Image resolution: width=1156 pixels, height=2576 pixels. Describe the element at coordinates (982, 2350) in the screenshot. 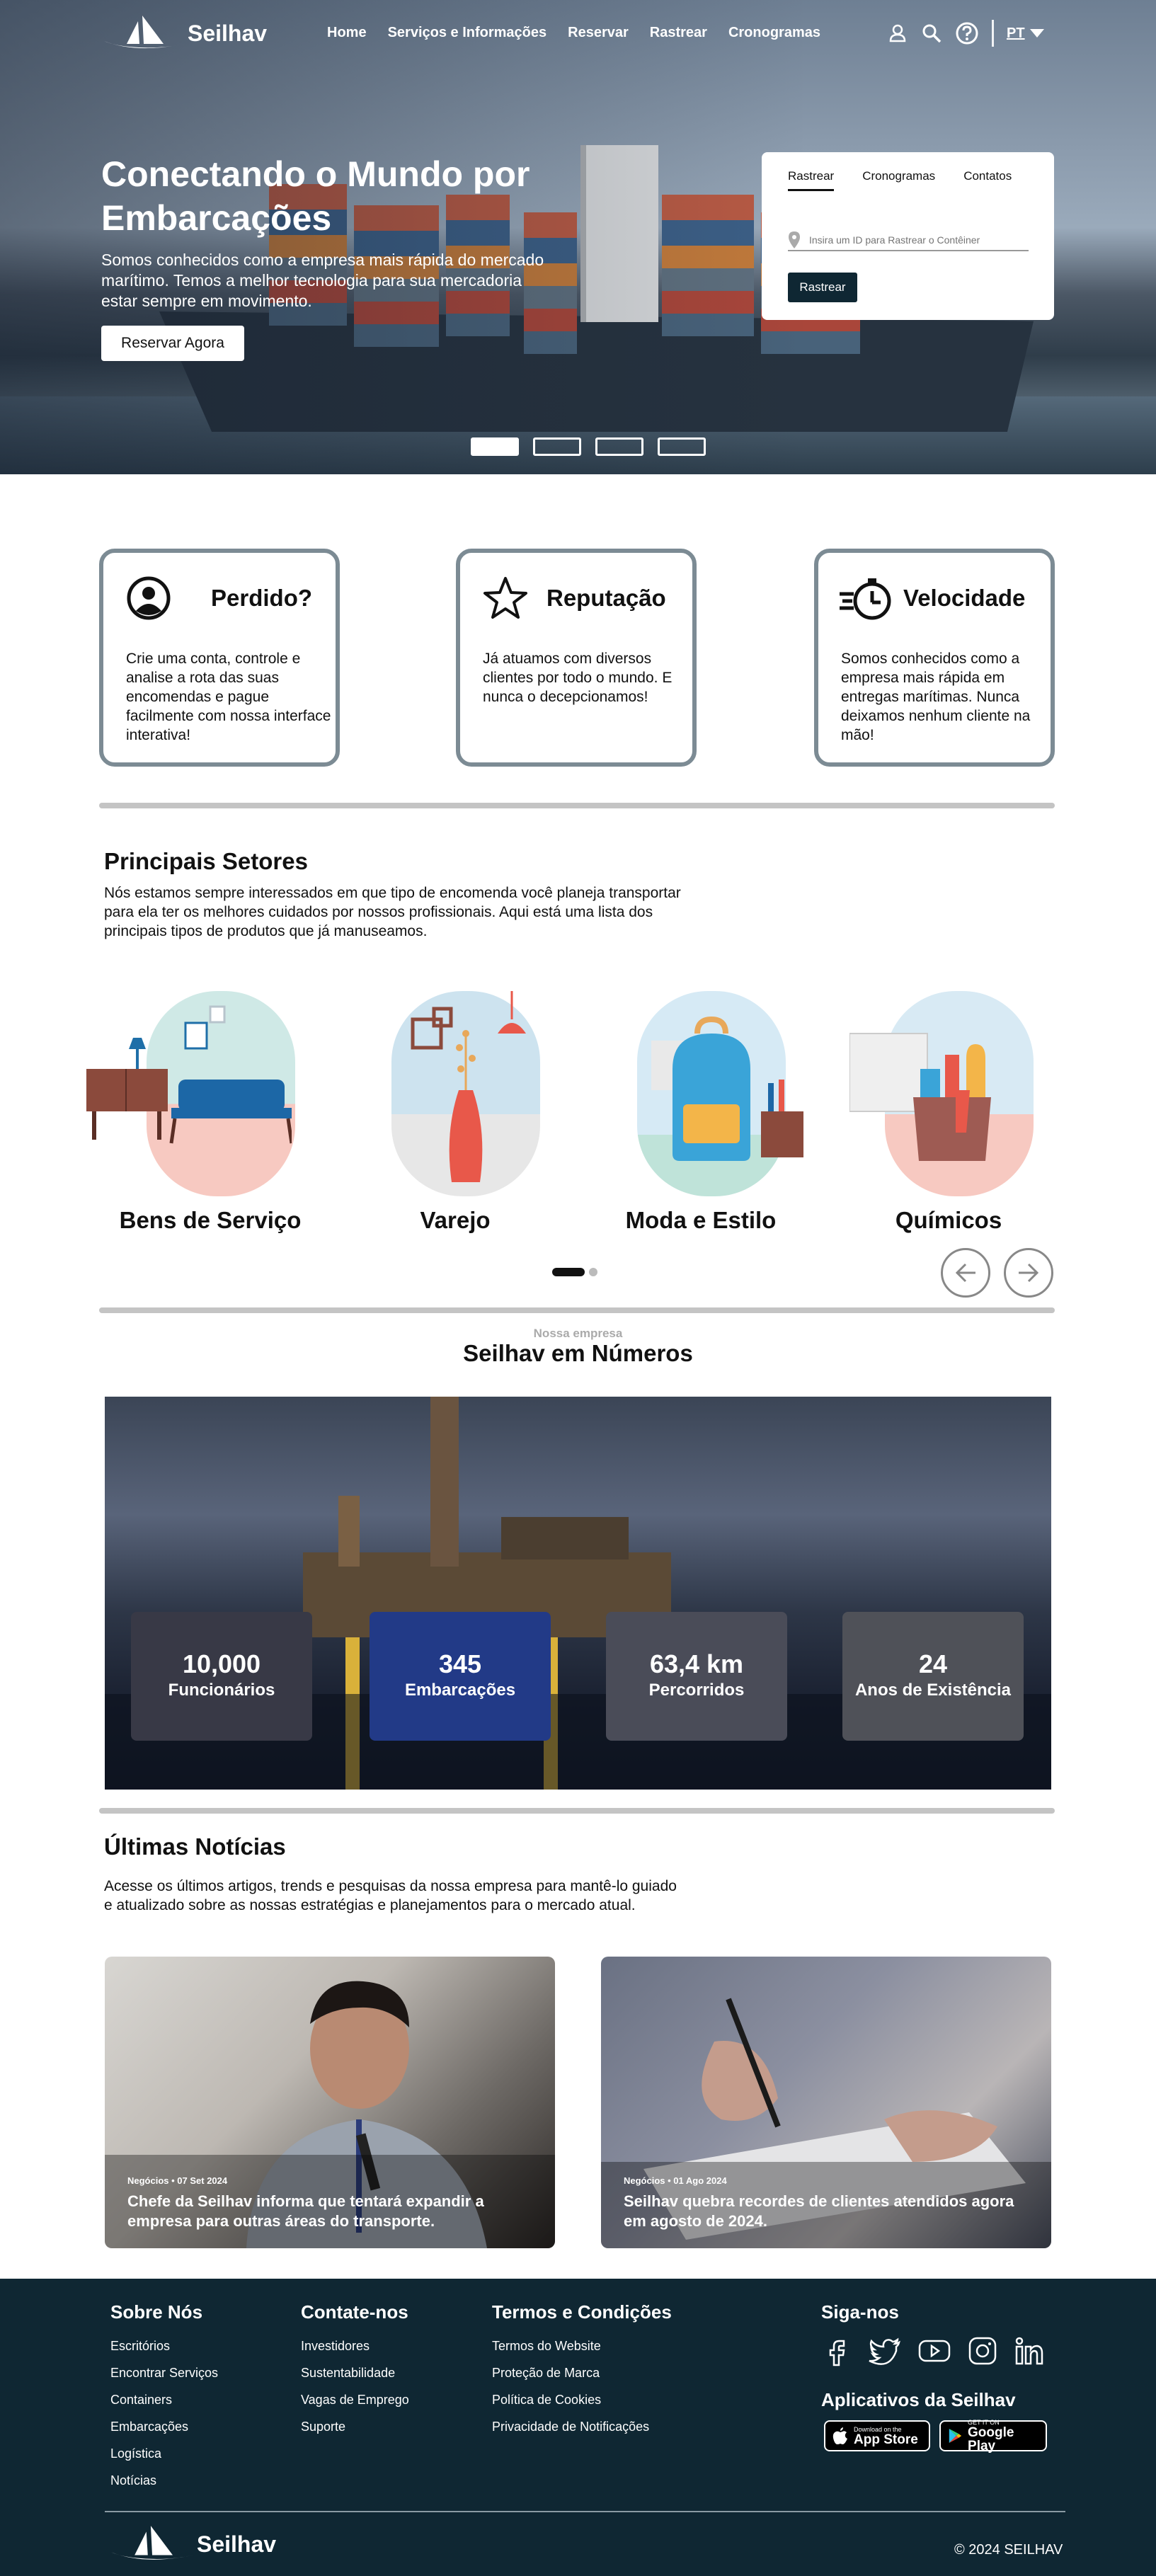

I see `instagram-icon` at that location.